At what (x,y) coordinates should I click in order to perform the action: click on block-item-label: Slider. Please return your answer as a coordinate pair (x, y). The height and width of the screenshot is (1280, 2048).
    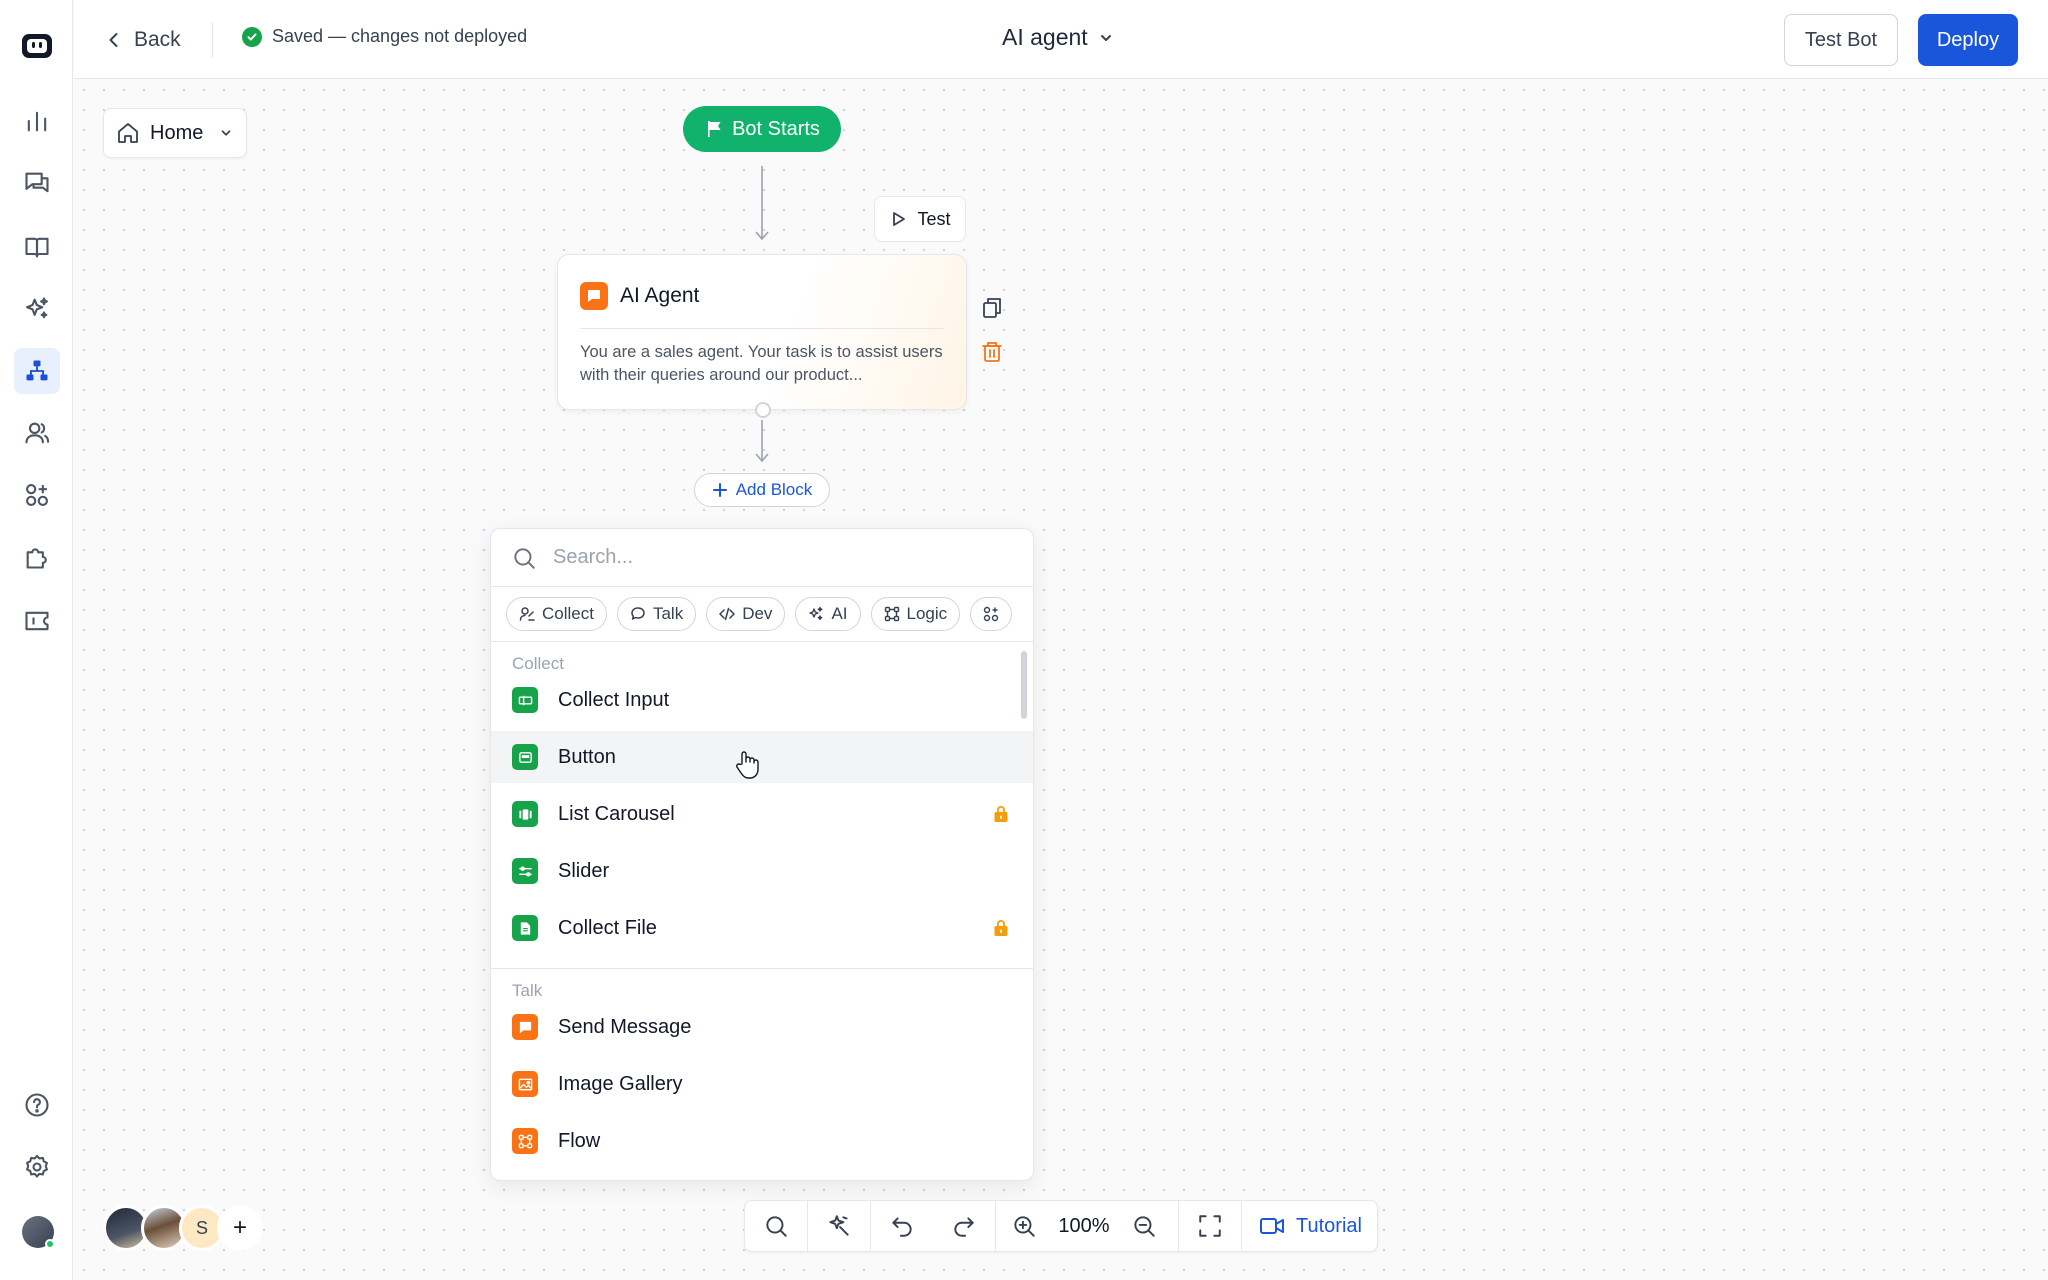
    Looking at the image, I should click on (584, 870).